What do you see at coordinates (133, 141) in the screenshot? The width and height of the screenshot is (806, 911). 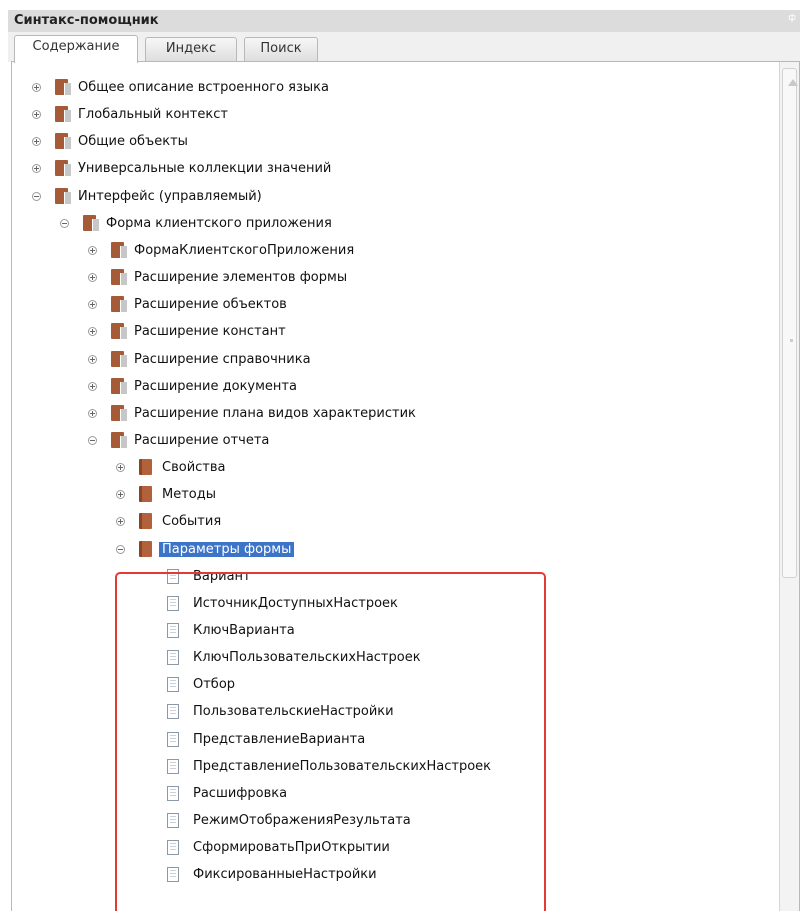 I see `tree-item-label: Общие объекты` at bounding box center [133, 141].